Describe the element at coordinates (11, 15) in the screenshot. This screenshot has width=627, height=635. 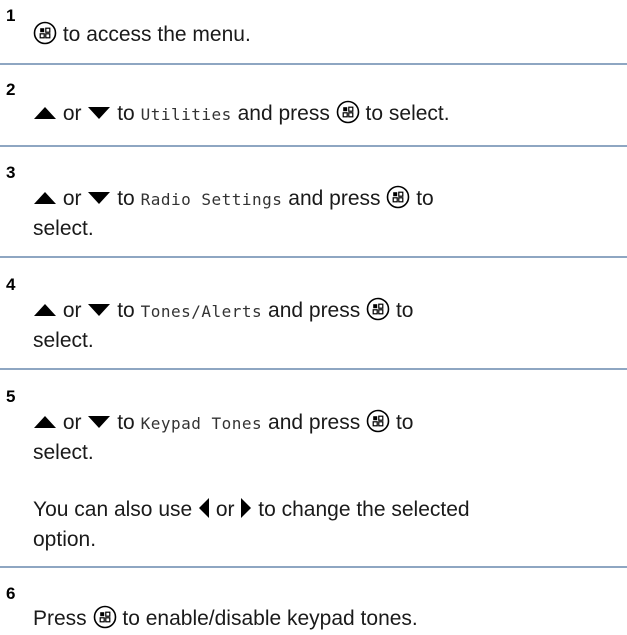
I see `step-number: 1` at that location.